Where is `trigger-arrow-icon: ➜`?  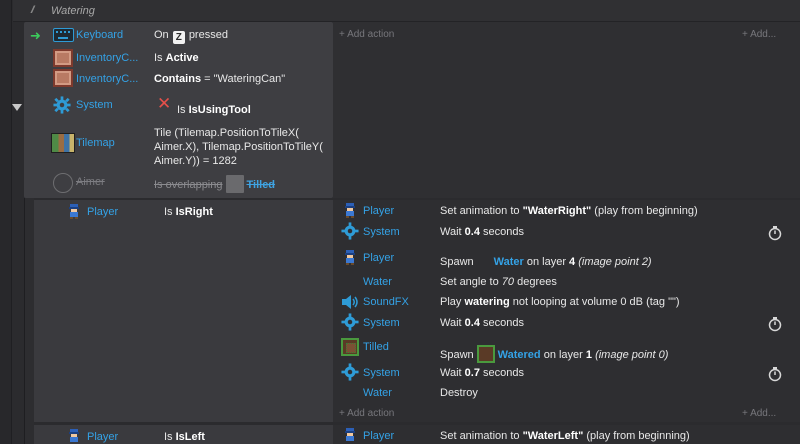 trigger-arrow-icon: ➜ is located at coordinates (35, 35).